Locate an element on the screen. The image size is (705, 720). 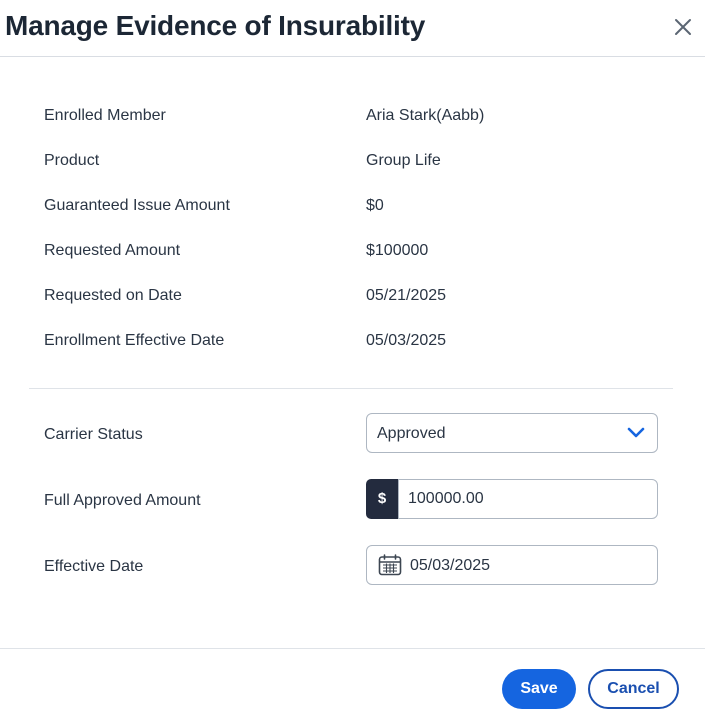
carrier-status-label: Carrier Status is located at coordinates (93, 434).